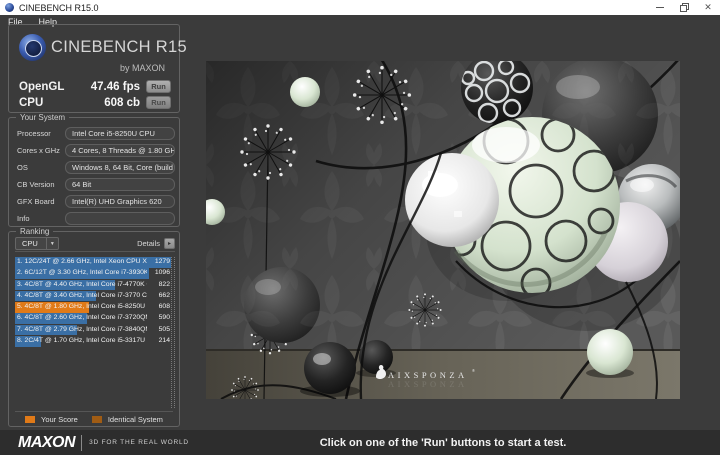 Image resolution: width=720 pixels, height=455 pixels. I want to click on opengl-label: OpenGL, so click(42, 86).